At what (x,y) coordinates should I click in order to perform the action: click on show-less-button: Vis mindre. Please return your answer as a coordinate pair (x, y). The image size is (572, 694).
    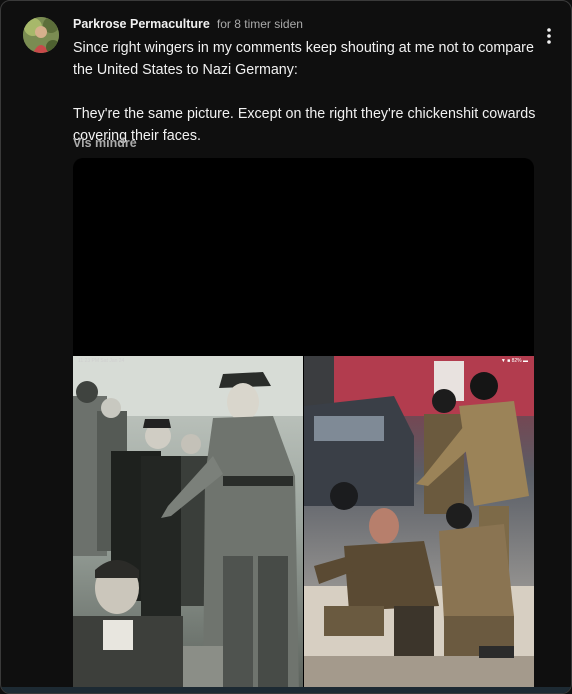
    Looking at the image, I should click on (105, 143).